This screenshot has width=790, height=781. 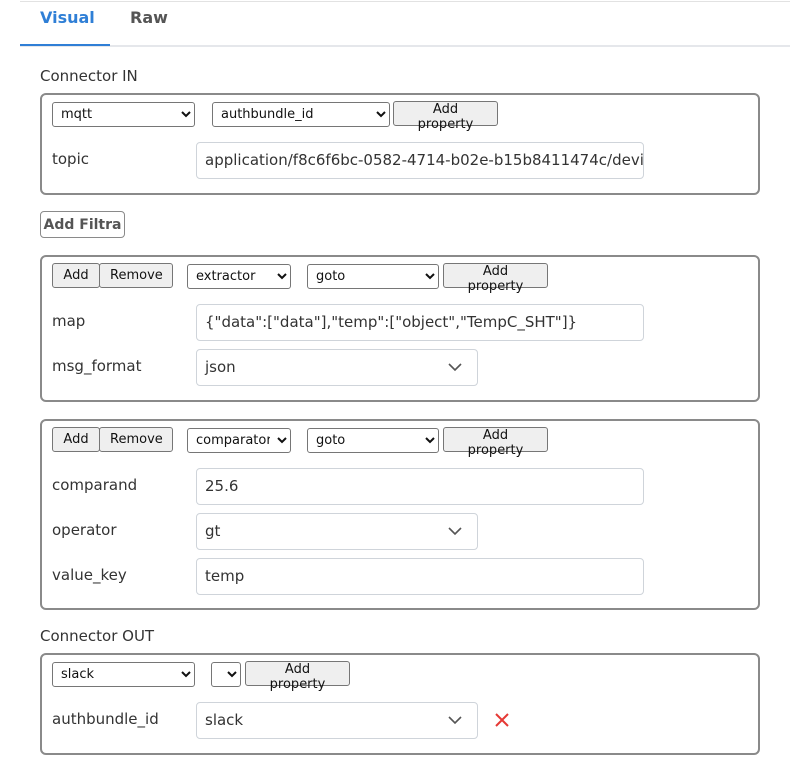 What do you see at coordinates (405, 23) in the screenshot?
I see `tab-bar: Visual Raw` at bounding box center [405, 23].